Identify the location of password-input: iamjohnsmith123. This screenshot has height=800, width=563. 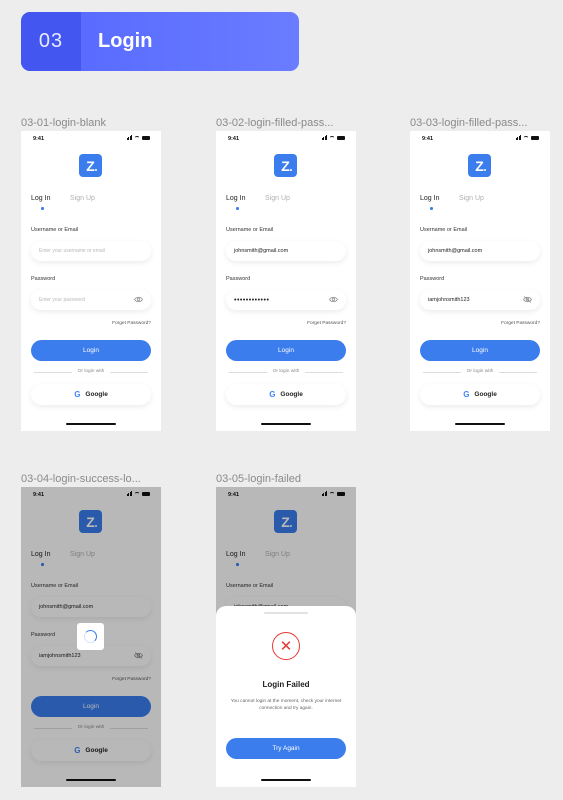
(480, 300).